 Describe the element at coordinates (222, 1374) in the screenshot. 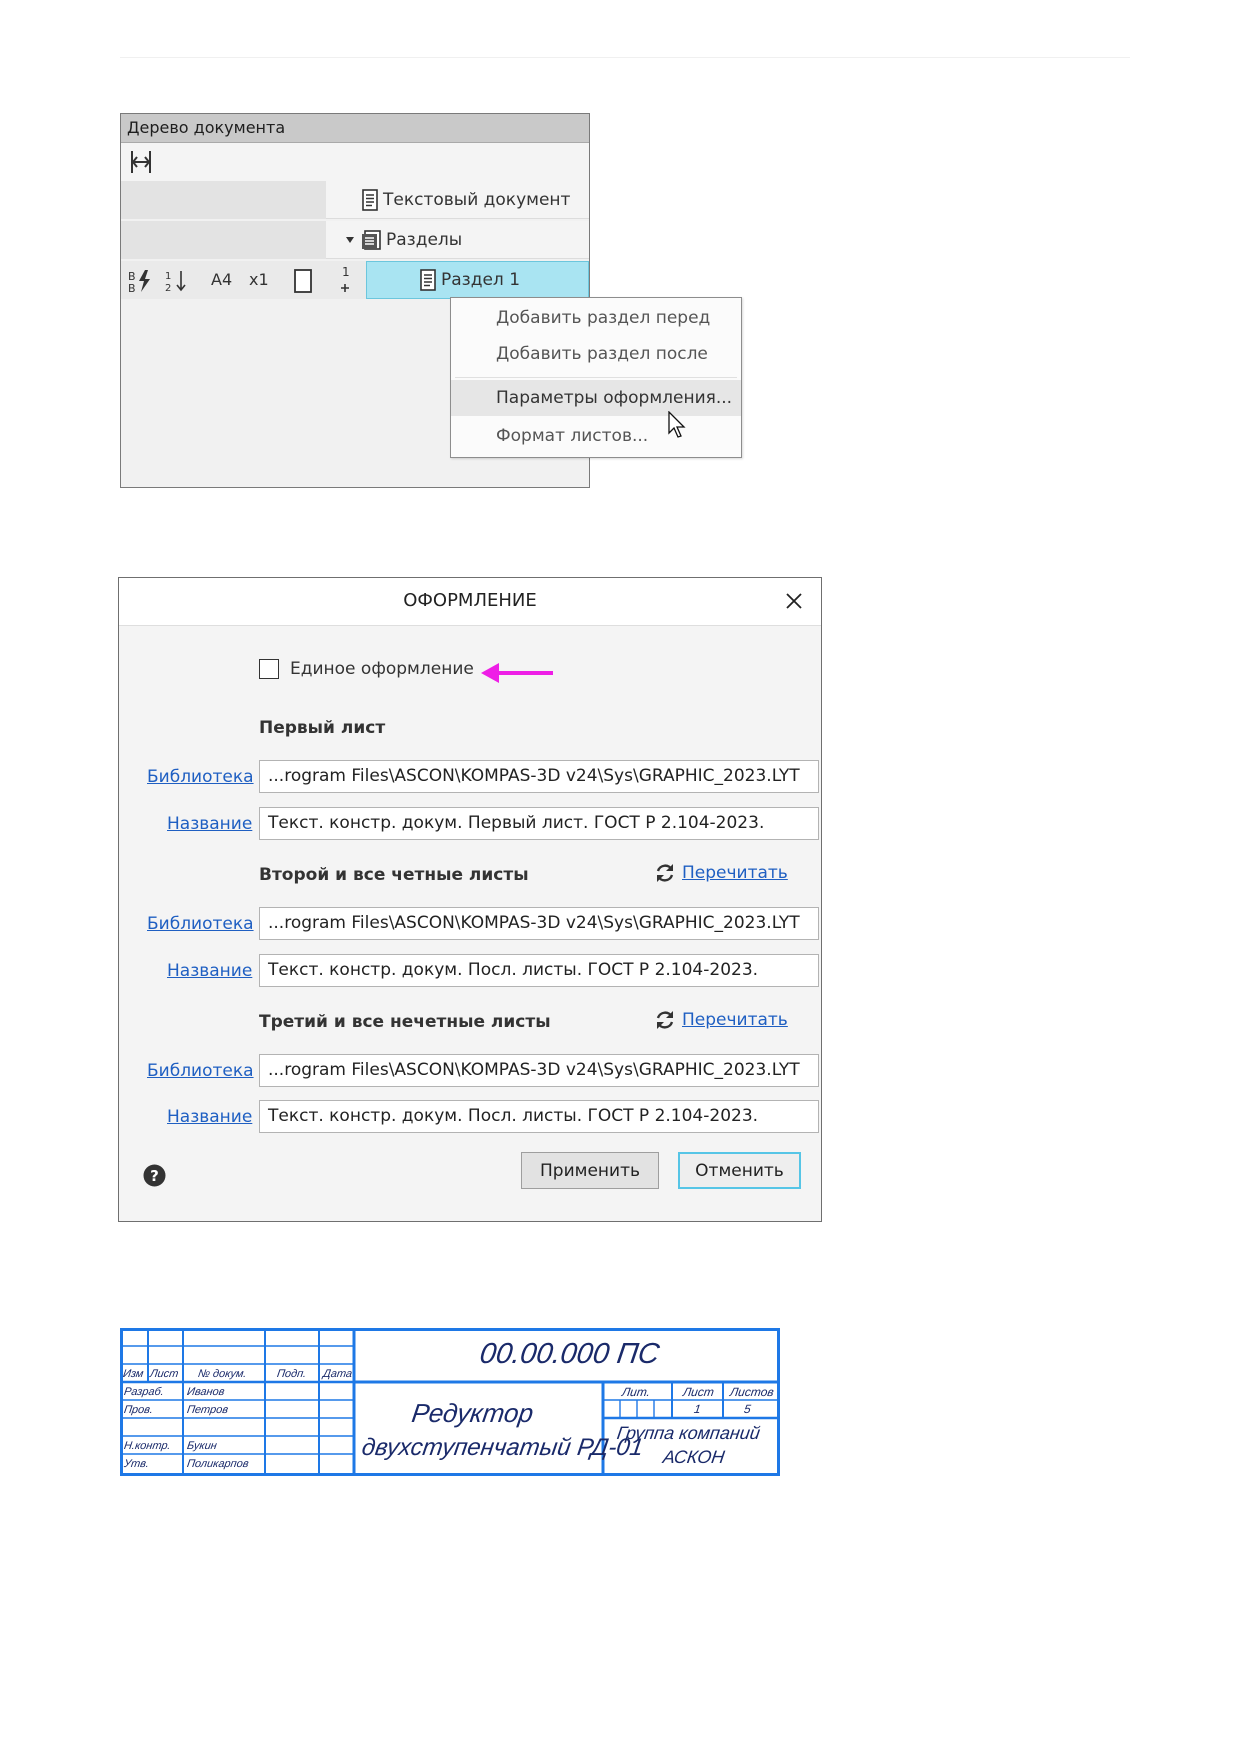

I see `stamp-header-doc-no: № докум.` at that location.